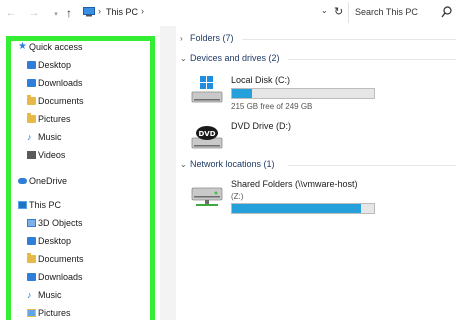 The height and width of the screenshot is (320, 460). What do you see at coordinates (69, 13) in the screenshot?
I see `up-arrow-icon: ↑` at bounding box center [69, 13].